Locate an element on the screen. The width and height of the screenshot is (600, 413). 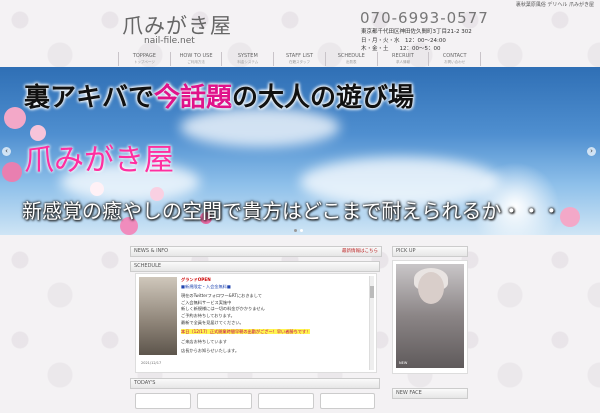
pickup-bar: PICK UP is located at coordinates (430, 251).